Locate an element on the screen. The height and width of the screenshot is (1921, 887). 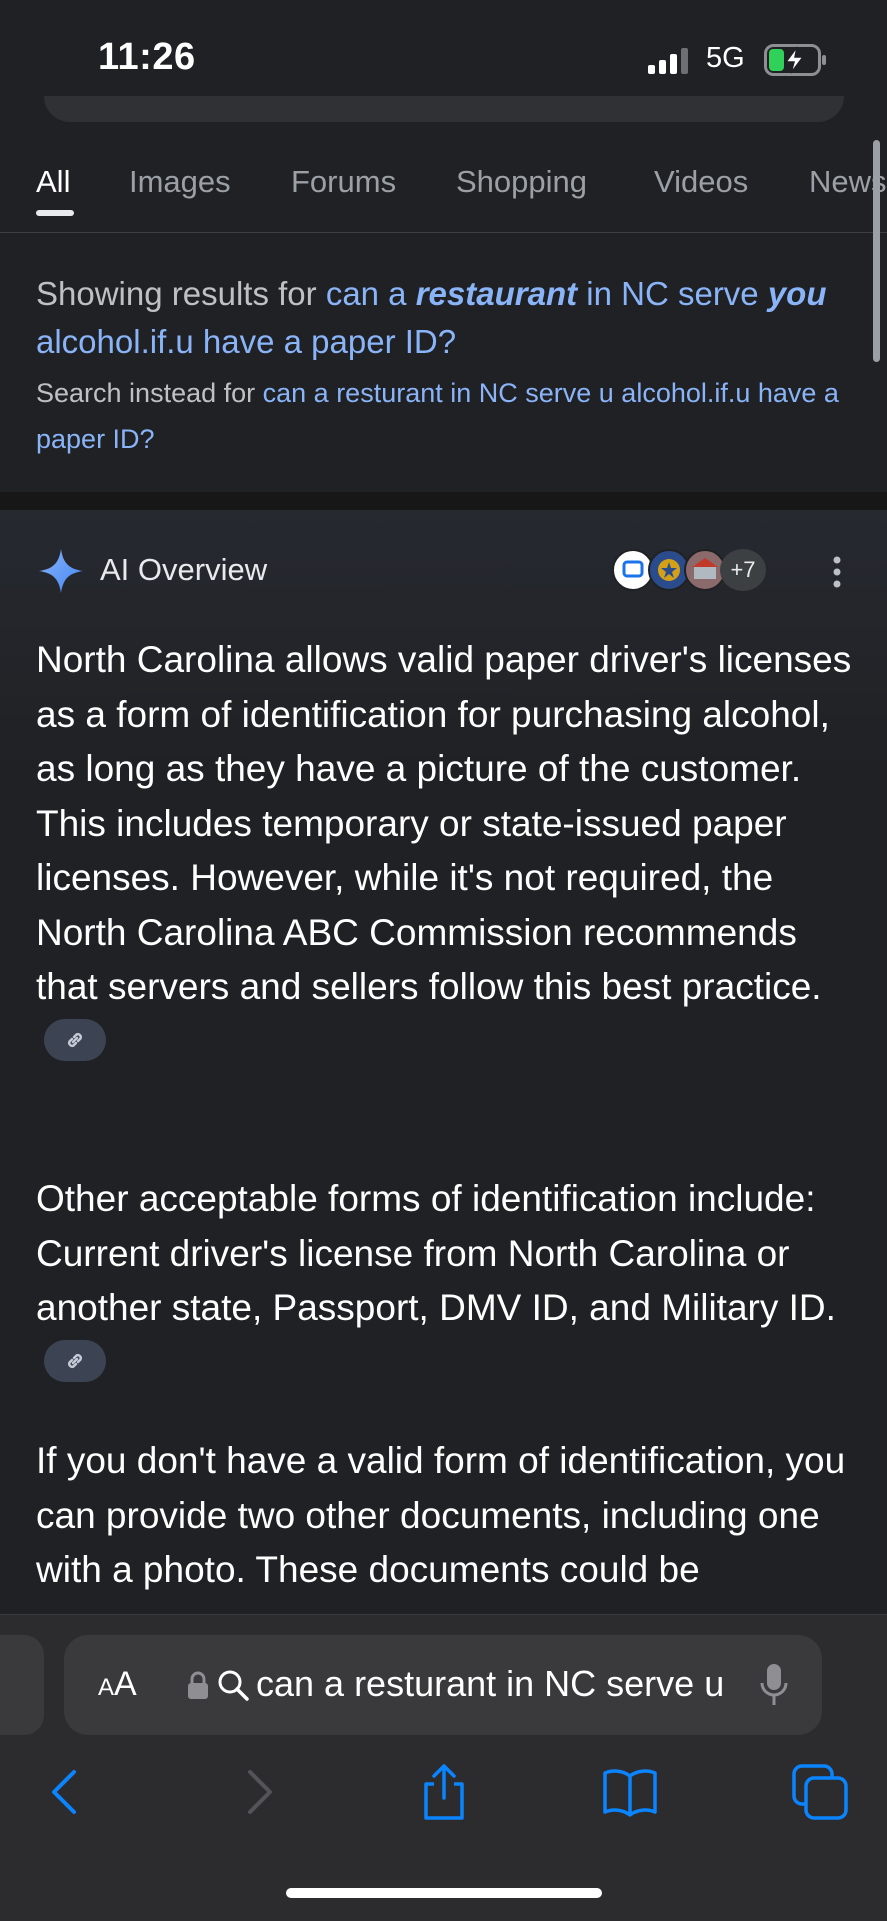
search-box-edge is located at coordinates (444, 109).